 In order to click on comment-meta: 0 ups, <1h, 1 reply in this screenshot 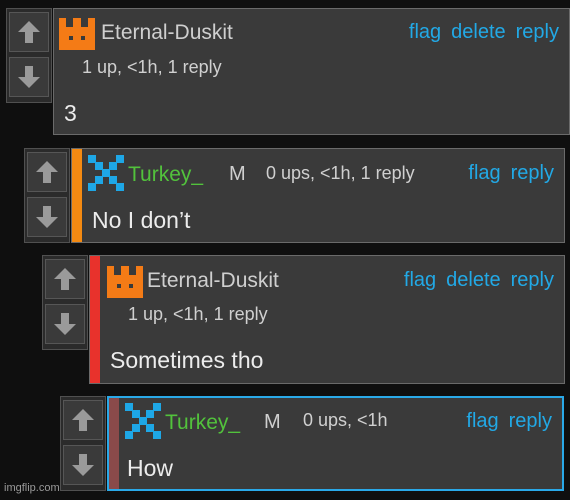, I will do `click(340, 173)`.